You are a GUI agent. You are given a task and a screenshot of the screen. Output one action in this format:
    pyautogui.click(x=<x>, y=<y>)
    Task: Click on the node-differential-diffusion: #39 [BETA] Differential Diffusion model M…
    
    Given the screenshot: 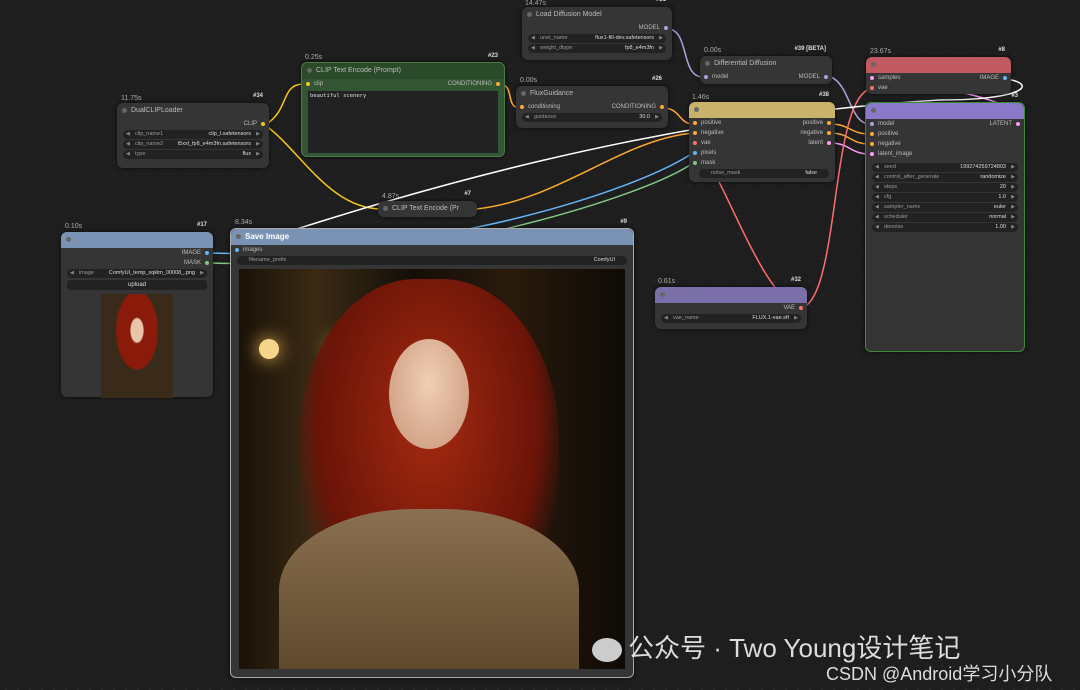 What is the action you would take?
    pyautogui.click(x=766, y=65)
    